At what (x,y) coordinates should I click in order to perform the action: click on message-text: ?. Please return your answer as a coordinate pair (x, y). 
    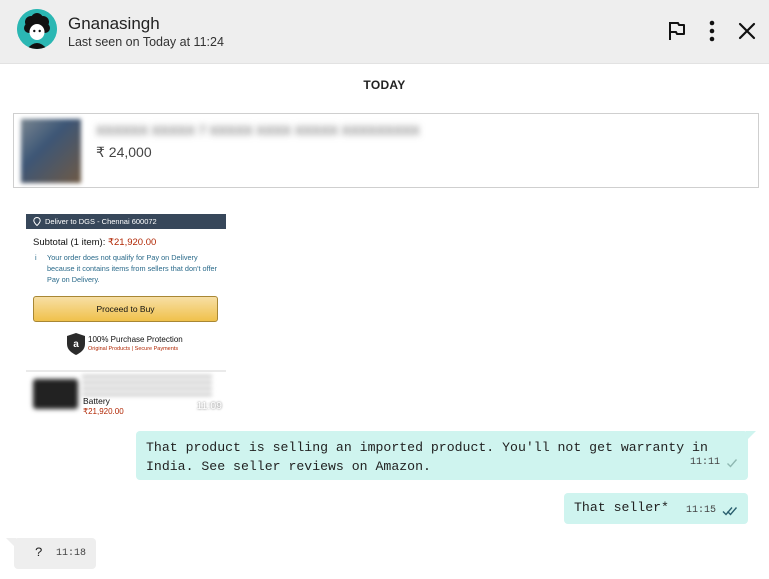
    Looking at the image, I should click on (39, 552).